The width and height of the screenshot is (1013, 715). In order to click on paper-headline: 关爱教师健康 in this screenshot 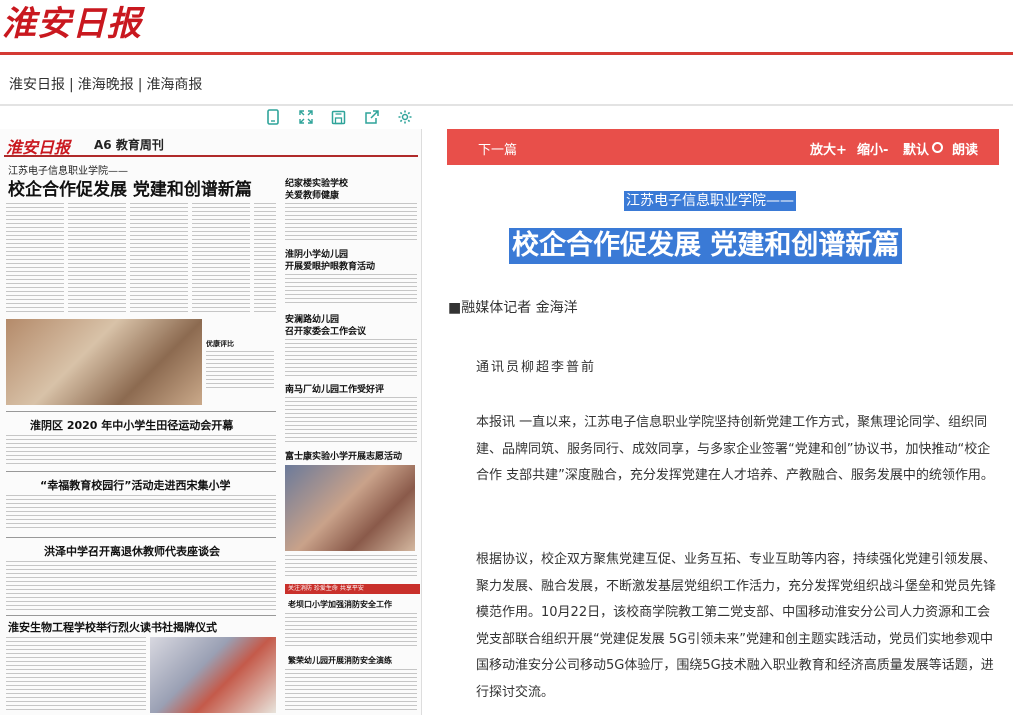, I will do `click(312, 194)`.